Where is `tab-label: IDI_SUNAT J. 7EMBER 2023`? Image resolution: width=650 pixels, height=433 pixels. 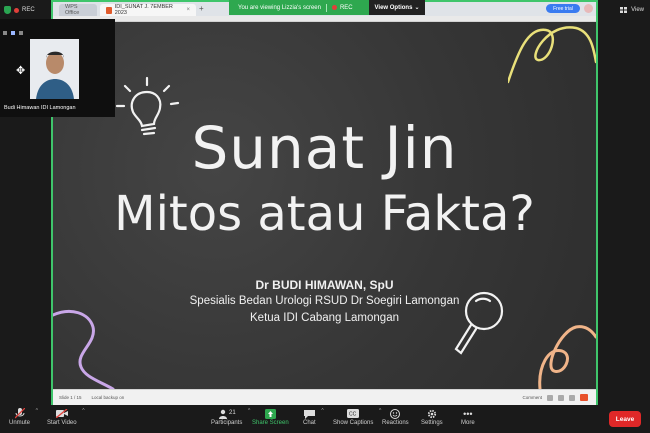 tab-label: IDI_SUNAT J. 7EMBER 2023 is located at coordinates (143, 10).